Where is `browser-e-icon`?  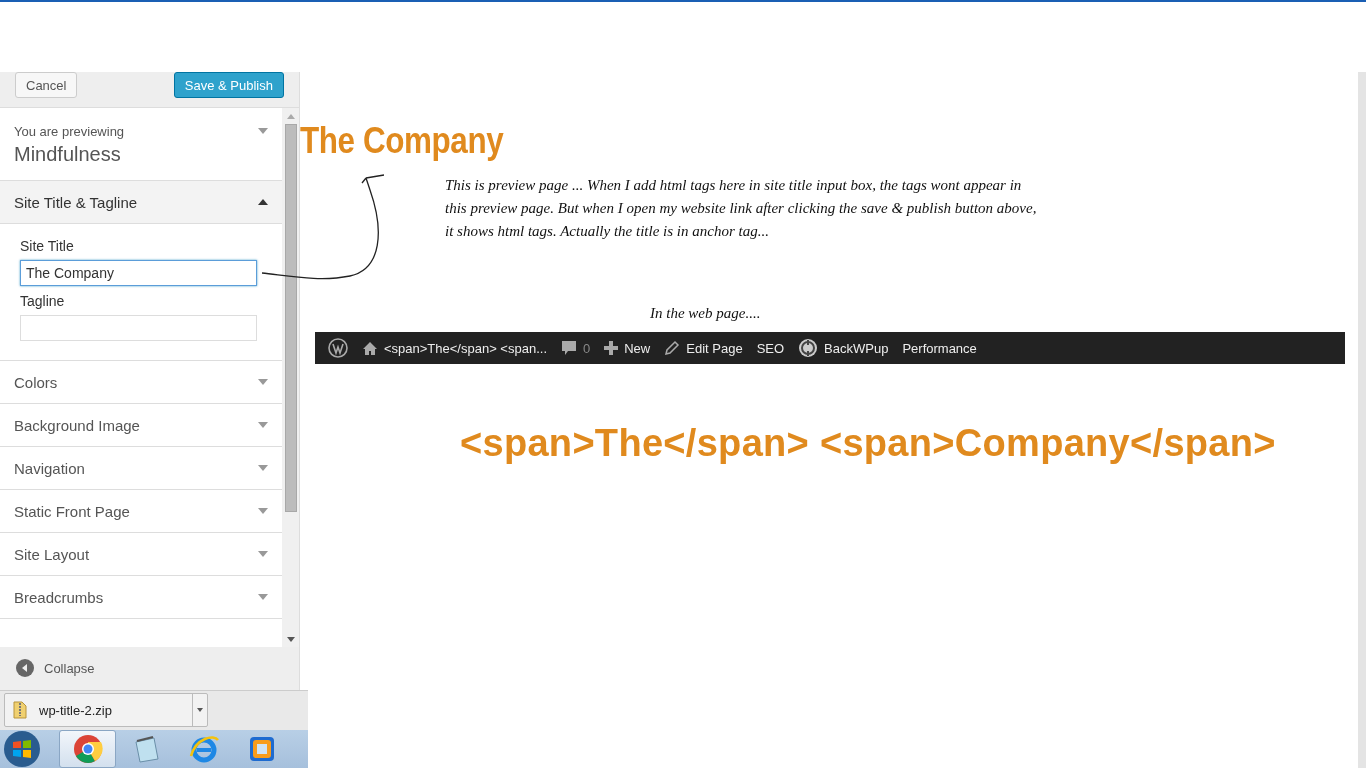 browser-e-icon is located at coordinates (203, 749).